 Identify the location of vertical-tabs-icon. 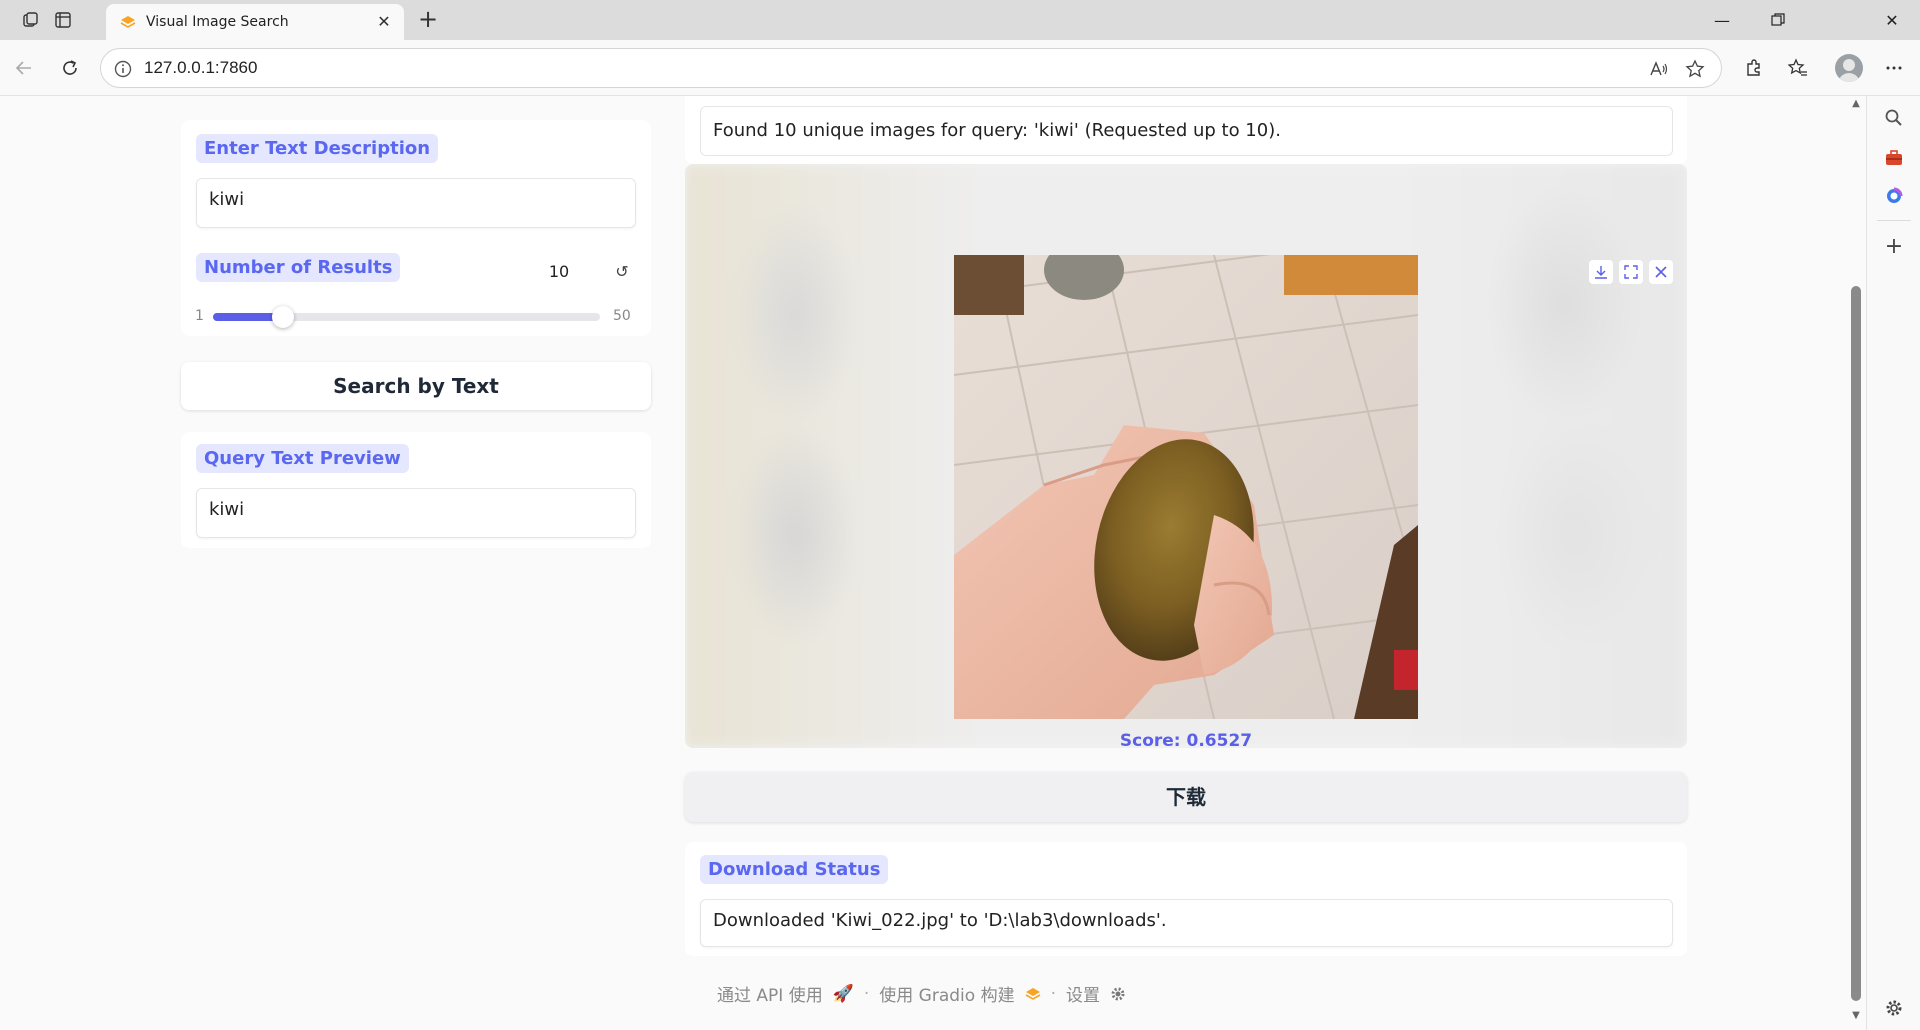
(63, 20).